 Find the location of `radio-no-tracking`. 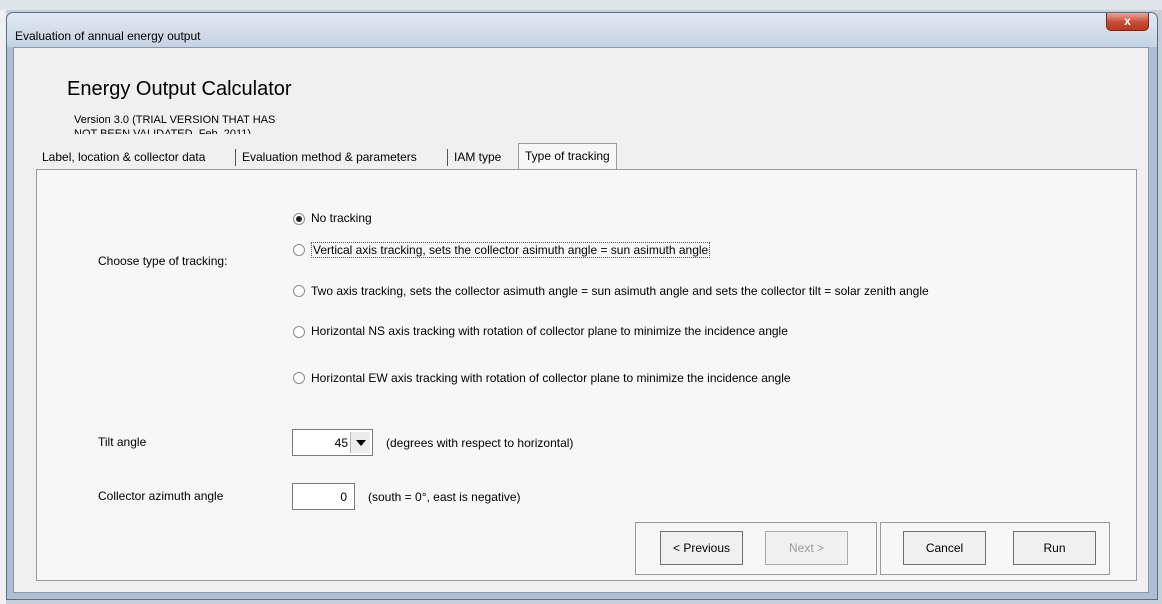

radio-no-tracking is located at coordinates (299, 219).